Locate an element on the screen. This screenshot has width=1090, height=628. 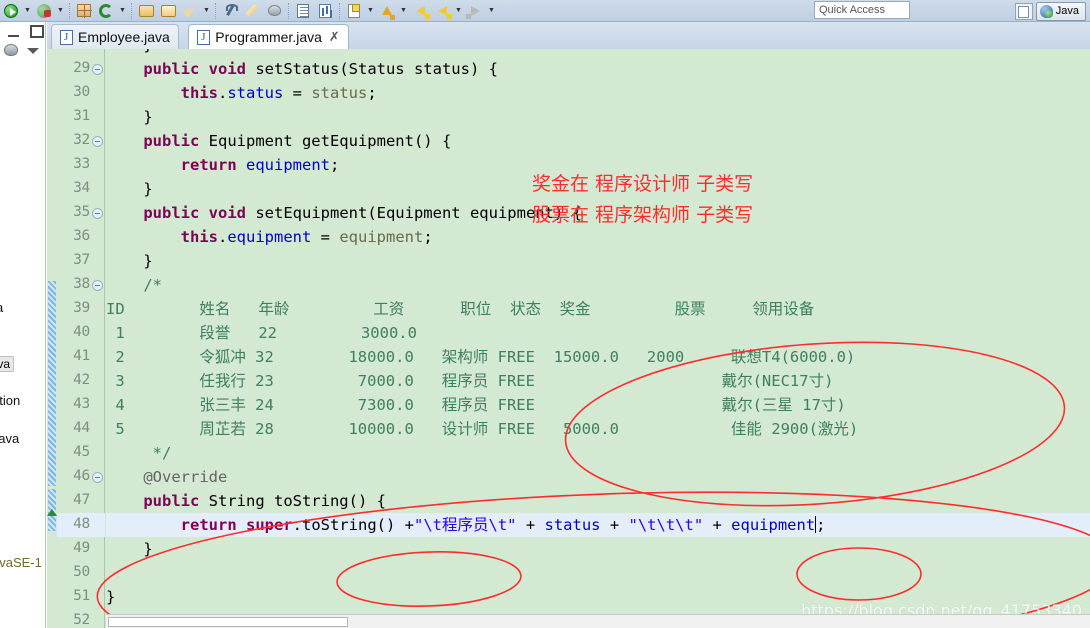
code-token: + is located at coordinates (717, 525).